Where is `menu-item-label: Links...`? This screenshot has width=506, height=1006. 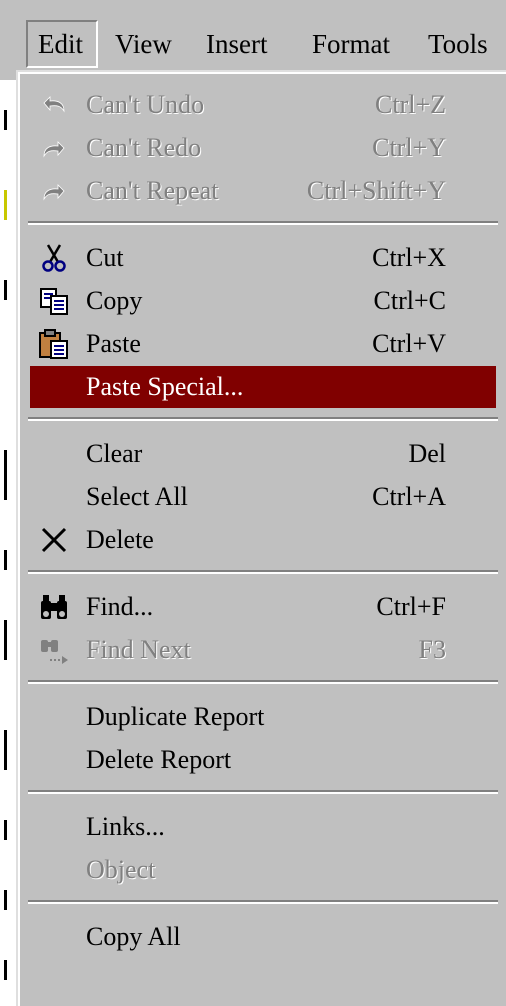
menu-item-label: Links... is located at coordinates (125, 826).